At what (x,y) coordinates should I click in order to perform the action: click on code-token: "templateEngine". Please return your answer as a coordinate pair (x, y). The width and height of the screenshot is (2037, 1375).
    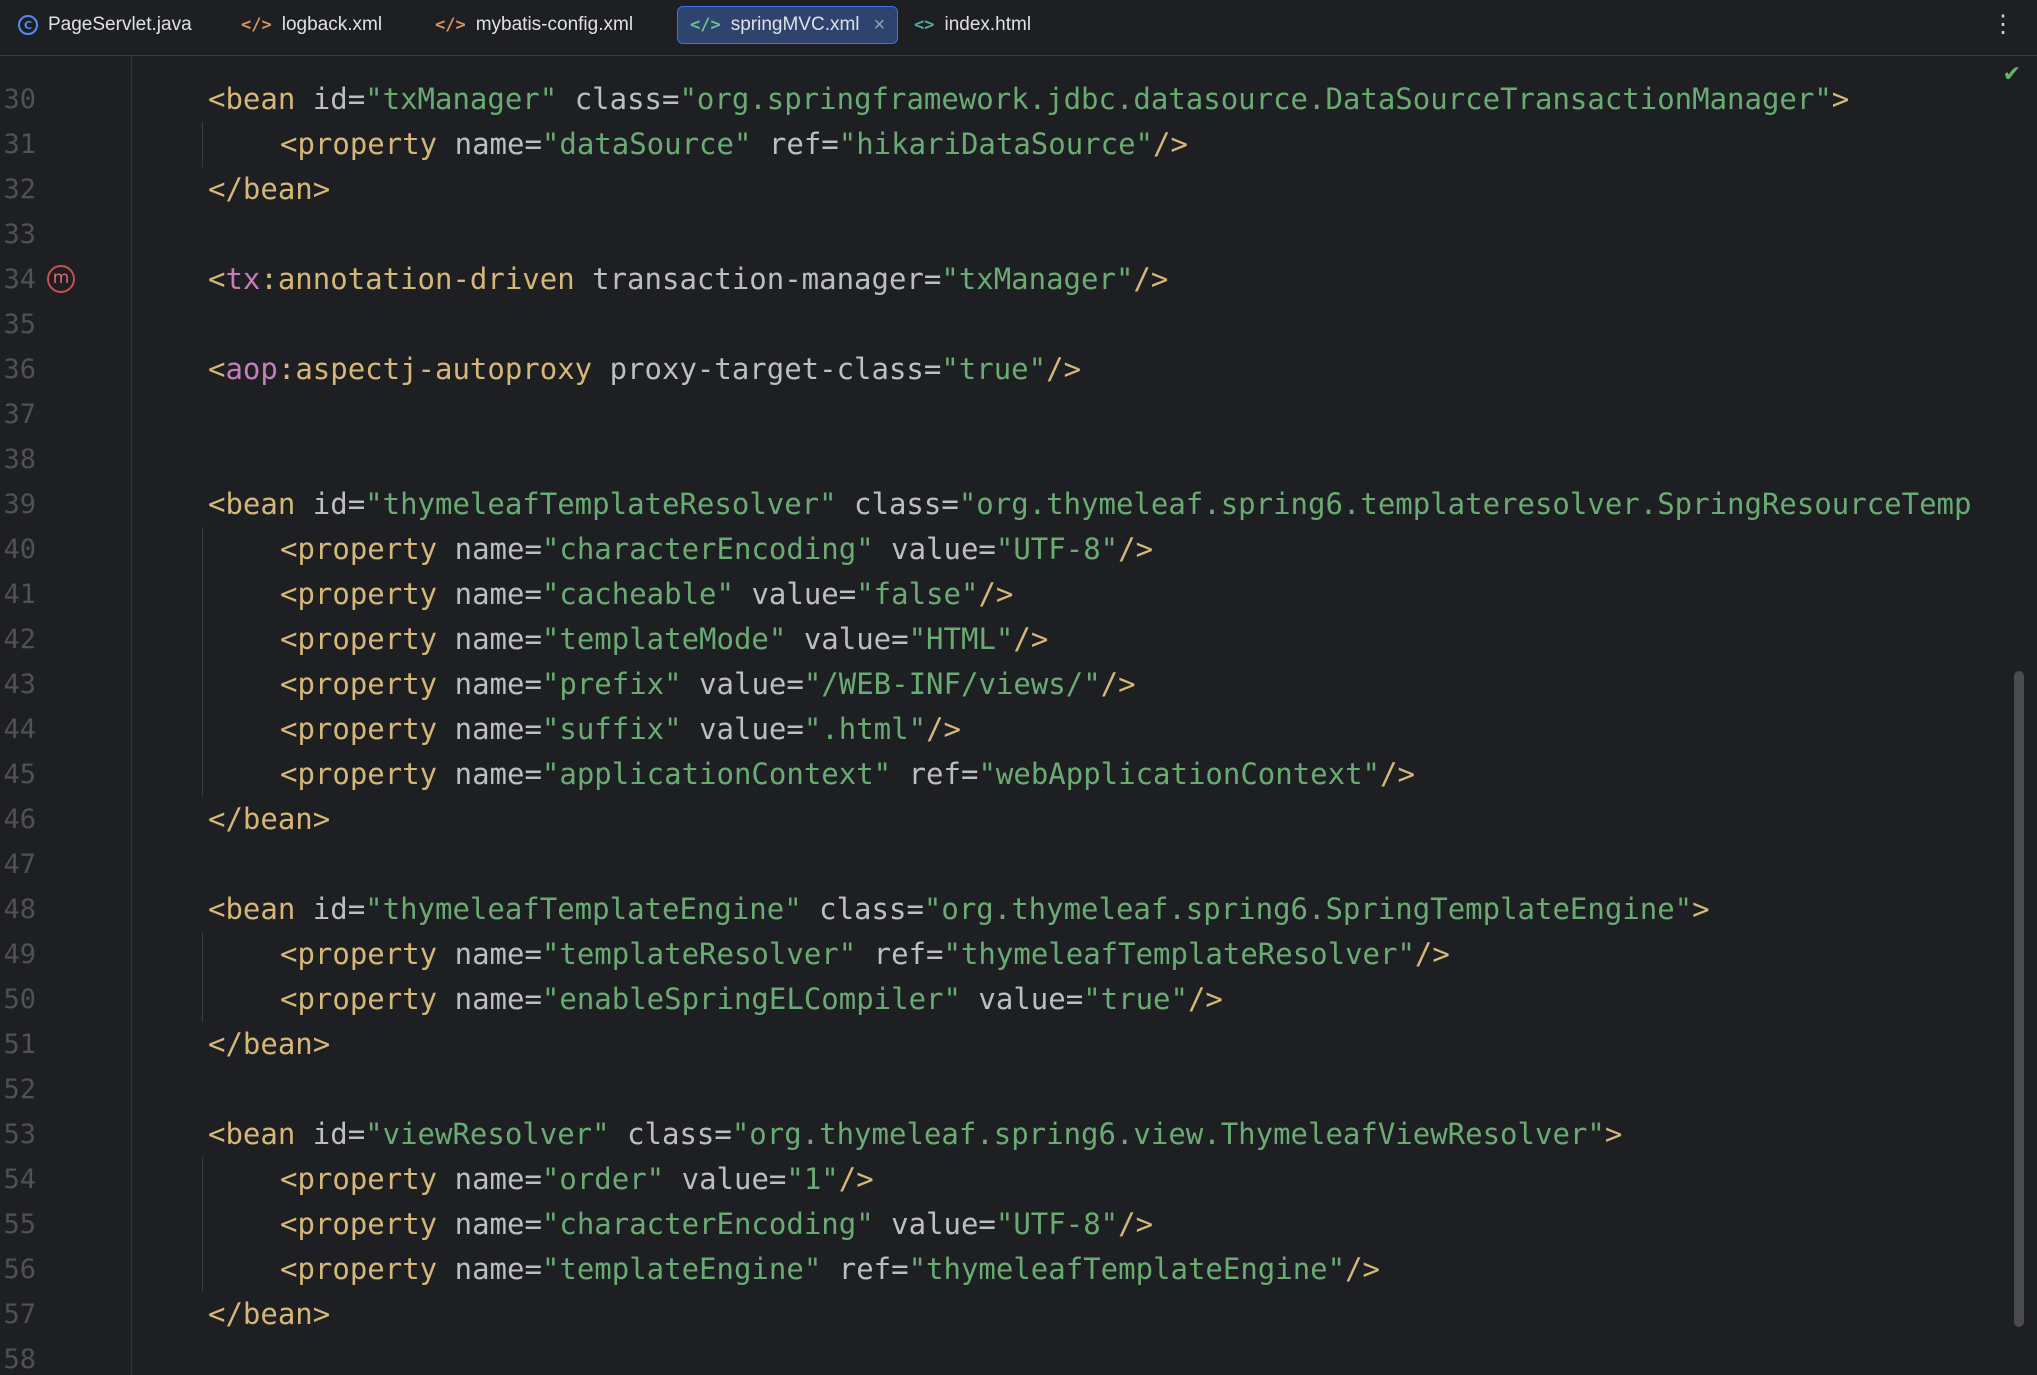
    Looking at the image, I should click on (681, 1269).